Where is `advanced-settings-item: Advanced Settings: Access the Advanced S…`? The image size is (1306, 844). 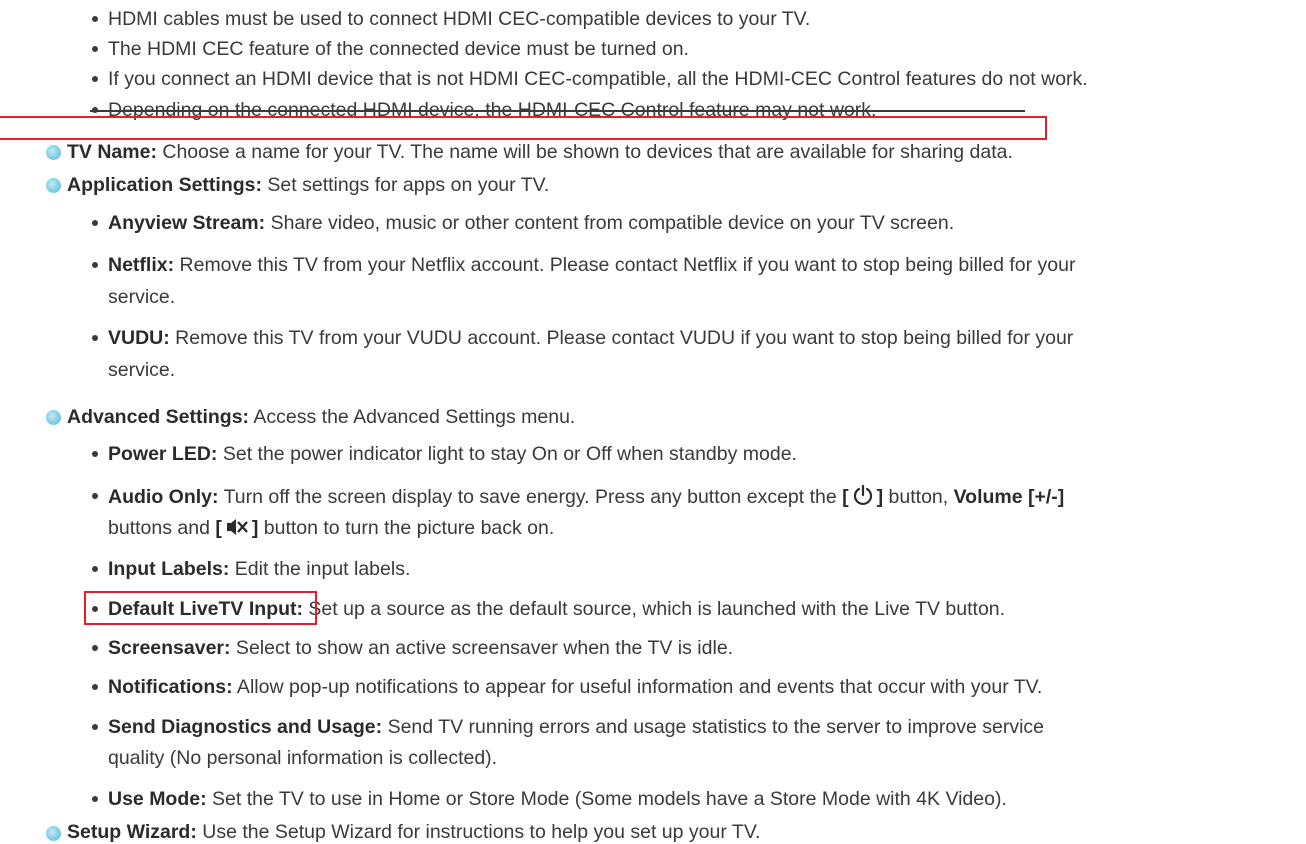
advanced-settings-item: Advanced Settings: Access the Advanced S… is located at coordinates (321, 417).